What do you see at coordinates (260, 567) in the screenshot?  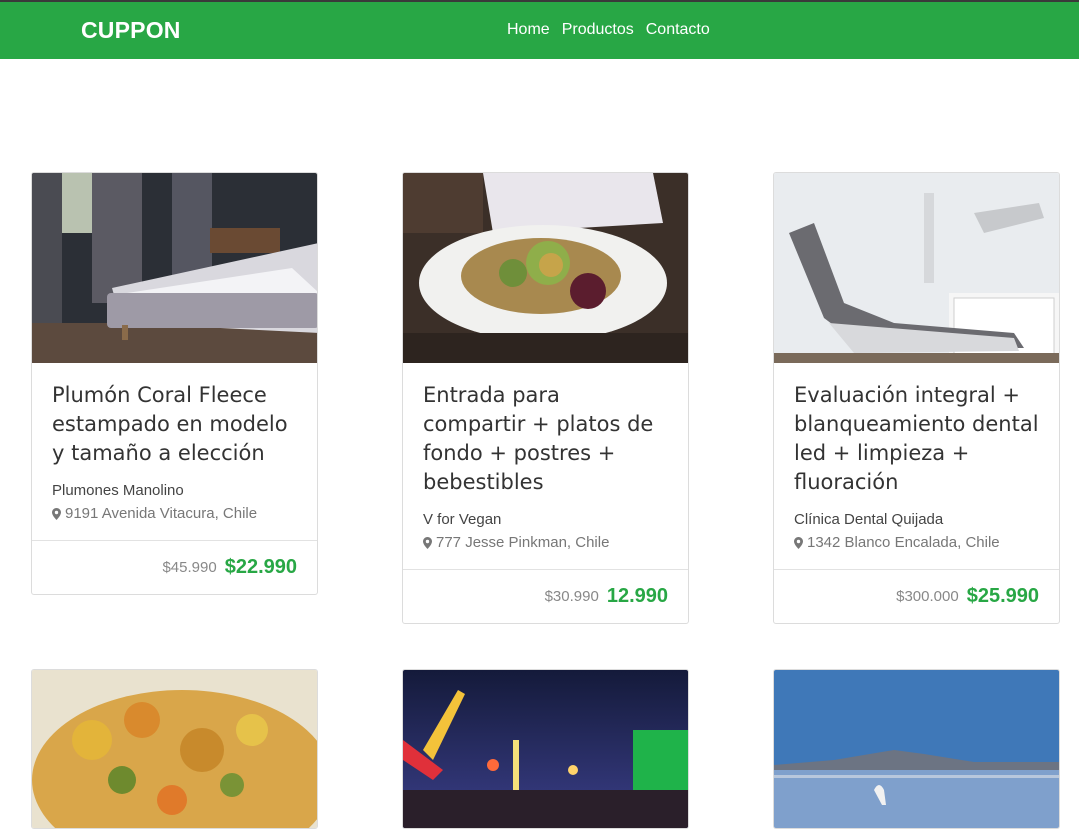 I see `new-price: $22.990` at bounding box center [260, 567].